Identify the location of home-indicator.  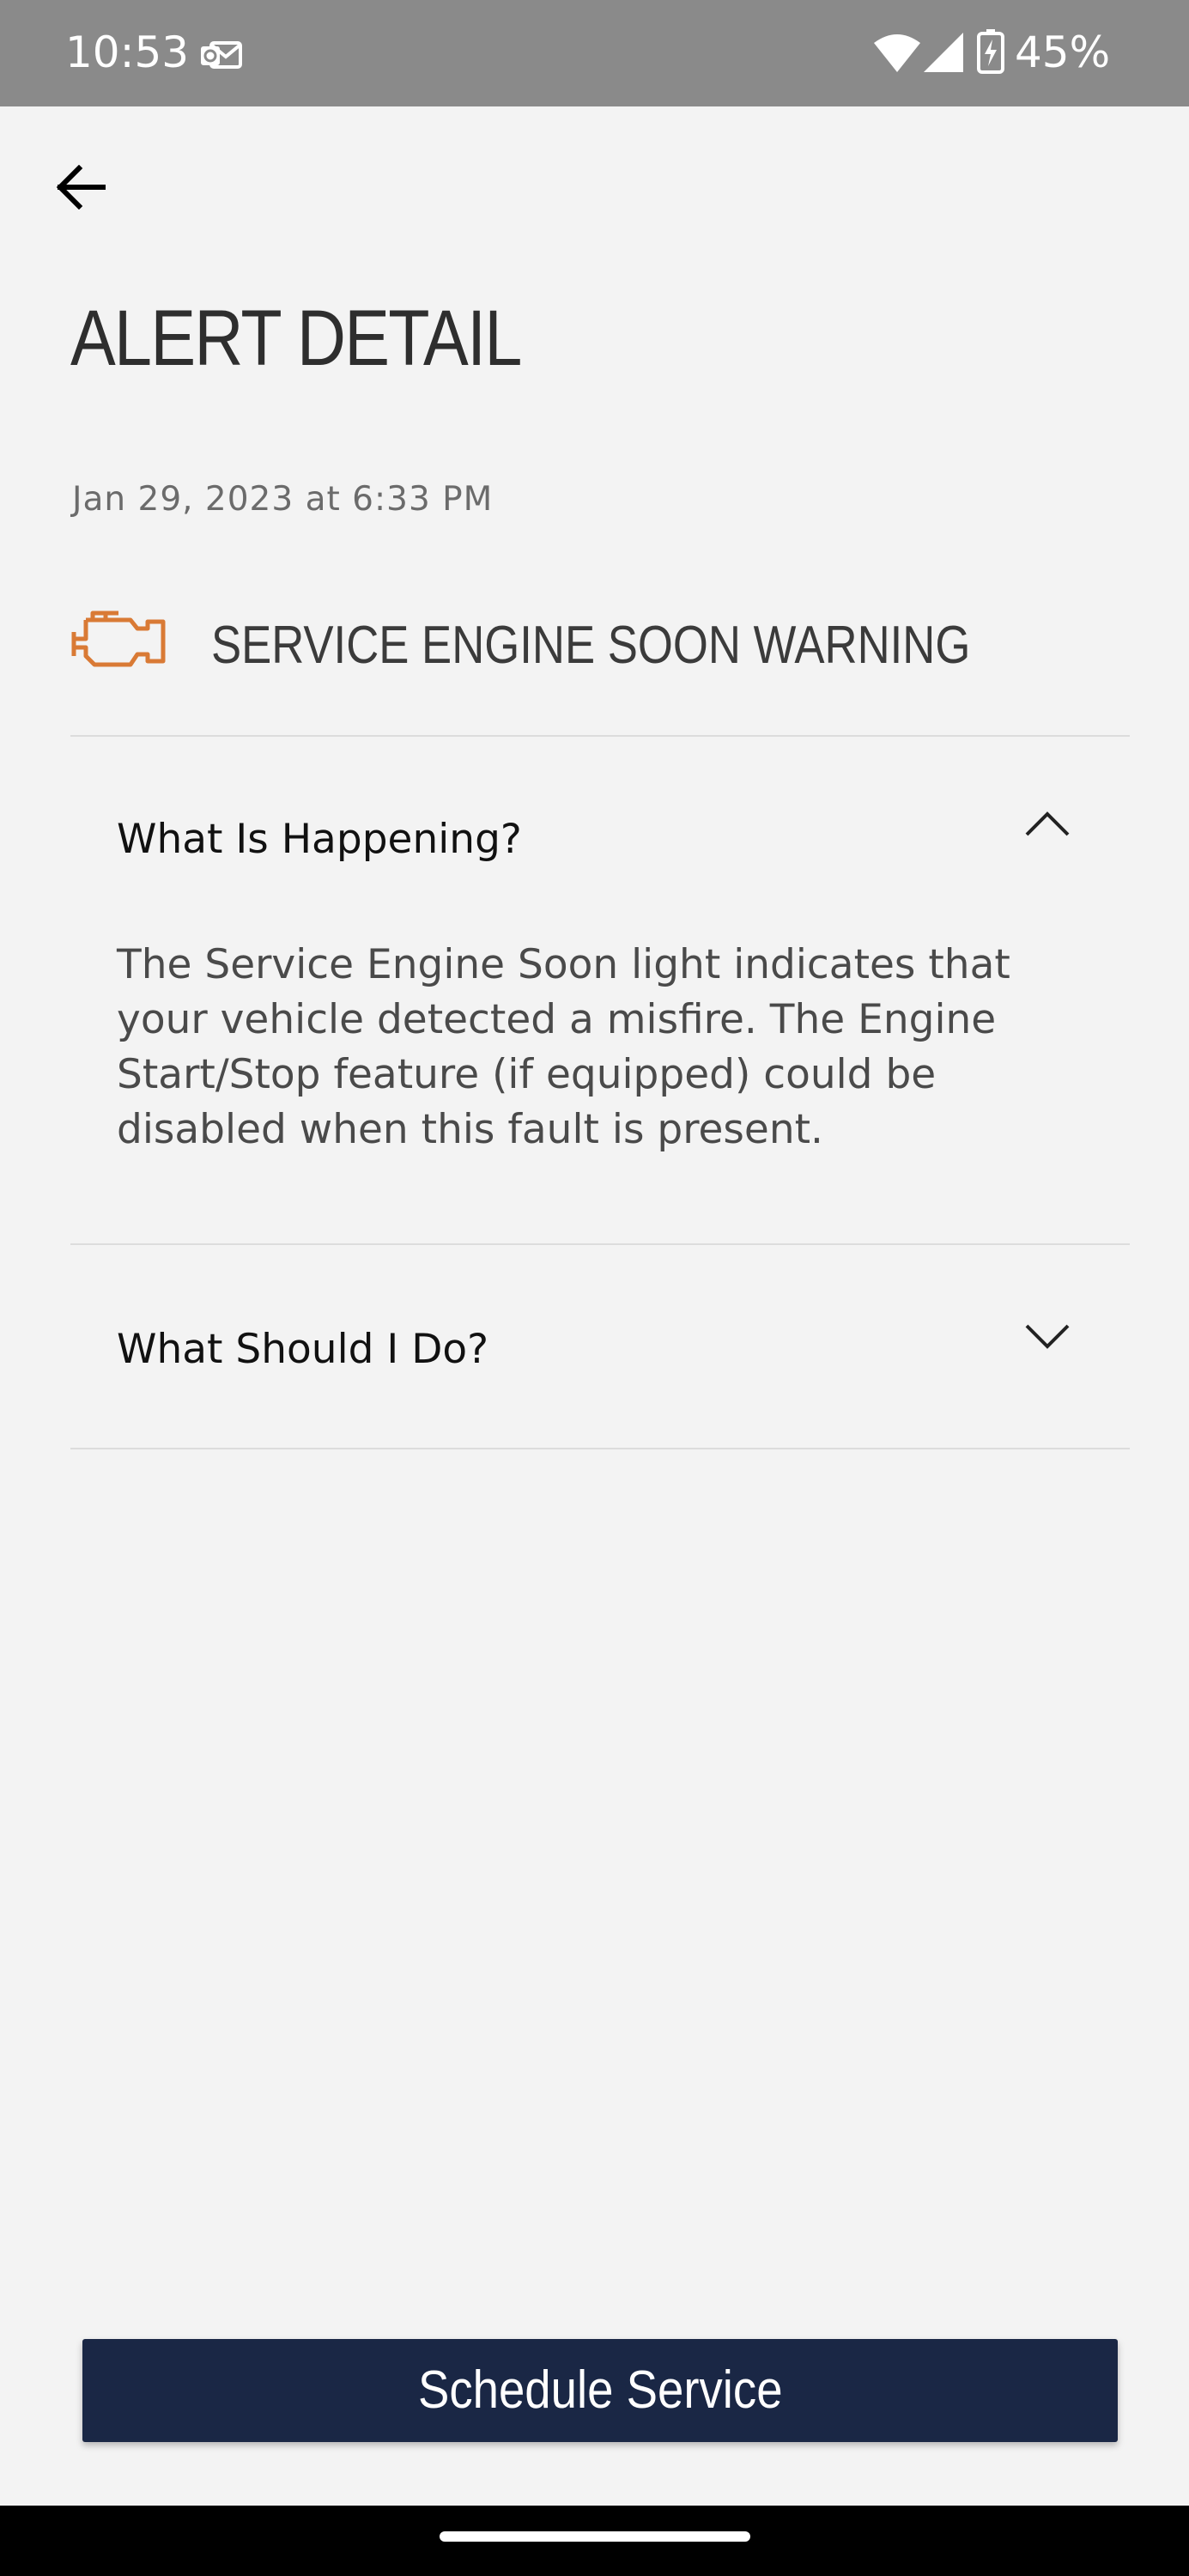
(595, 2536).